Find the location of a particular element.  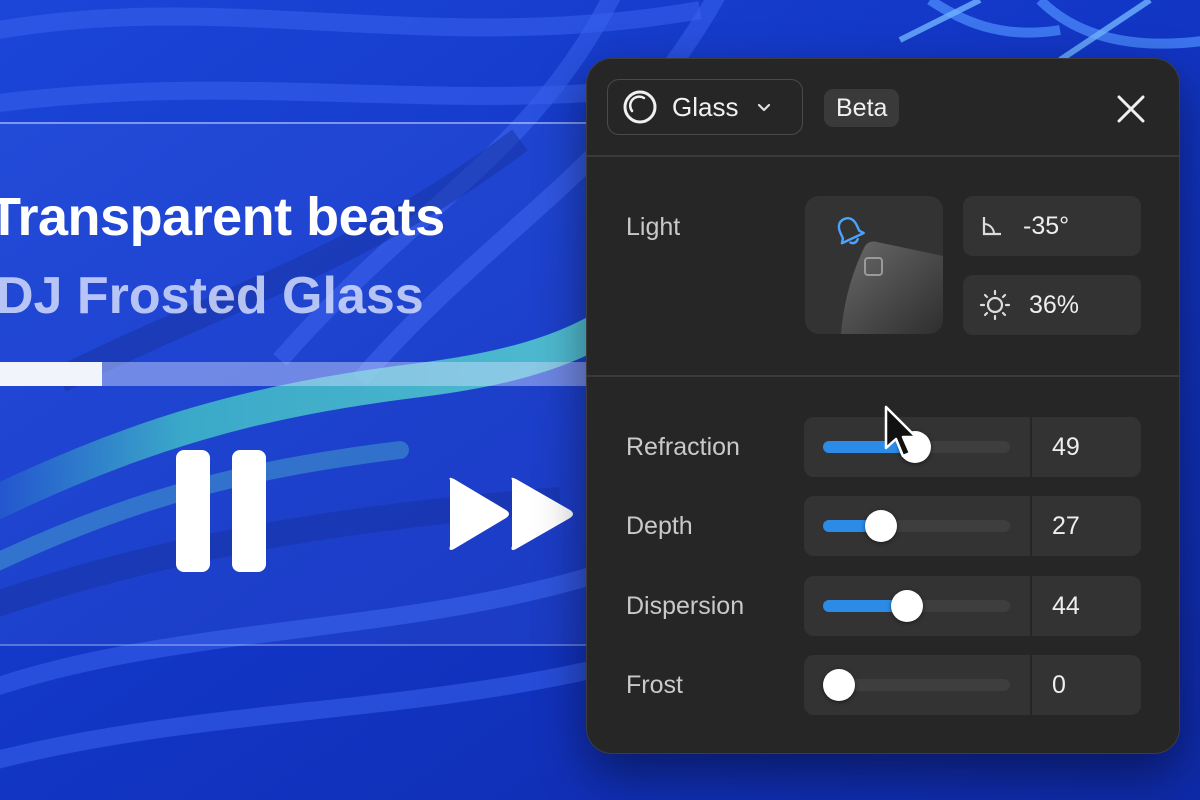

fast-forward-icon is located at coordinates (511, 513).